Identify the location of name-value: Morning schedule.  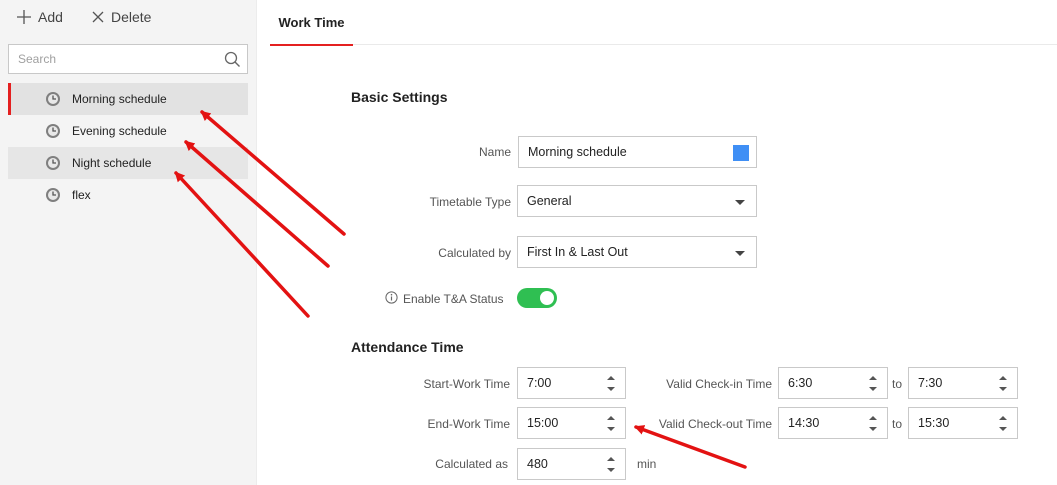
(577, 152).